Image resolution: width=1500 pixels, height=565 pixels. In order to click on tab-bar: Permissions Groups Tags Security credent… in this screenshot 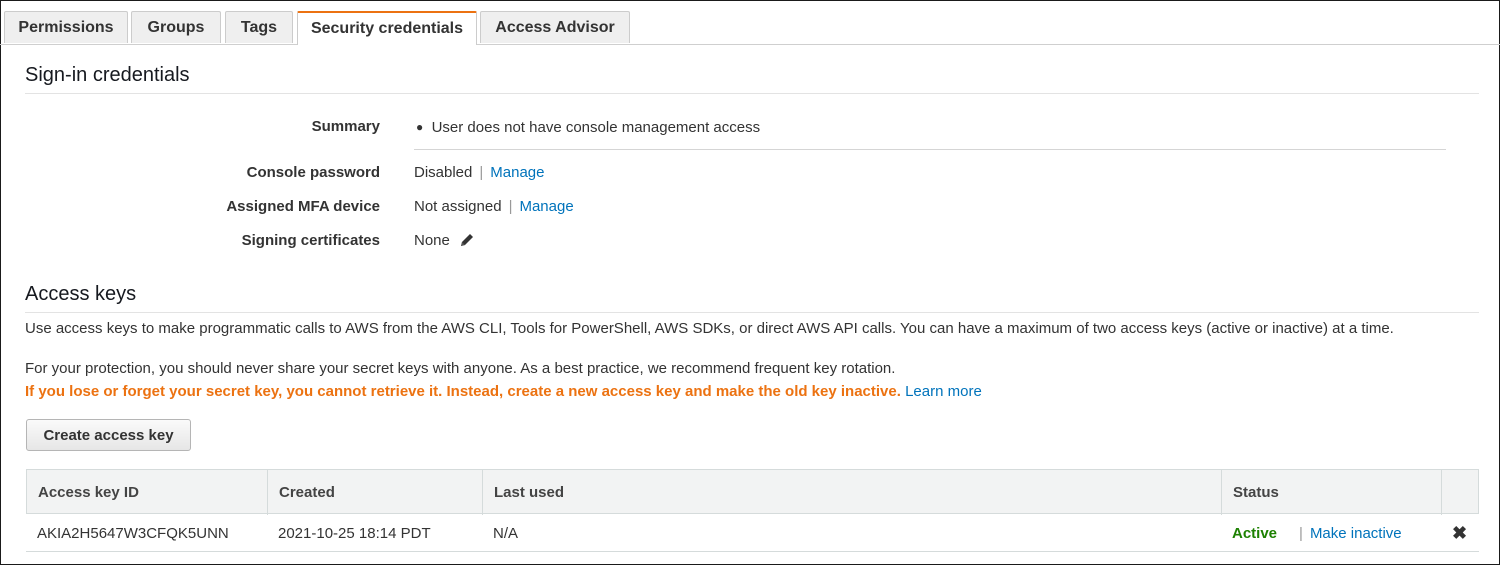, I will do `click(750, 28)`.